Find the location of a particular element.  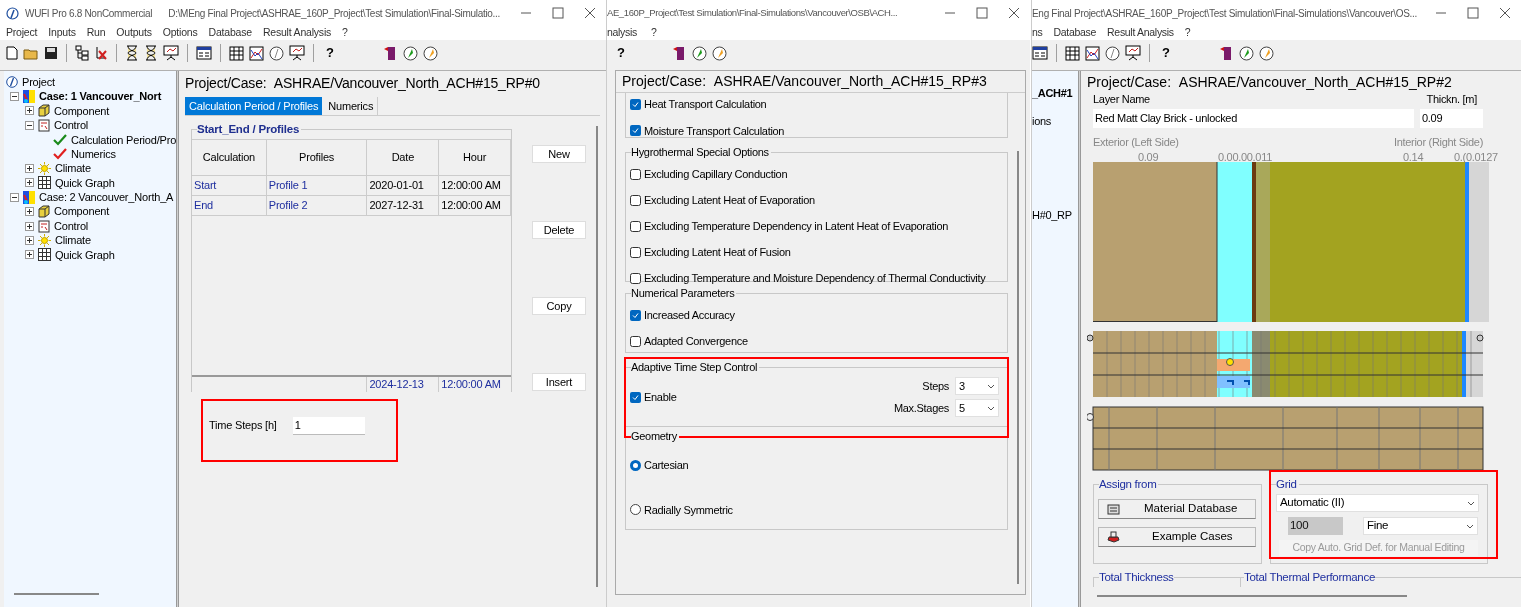

menu-item: Outputs is located at coordinates (134, 33).